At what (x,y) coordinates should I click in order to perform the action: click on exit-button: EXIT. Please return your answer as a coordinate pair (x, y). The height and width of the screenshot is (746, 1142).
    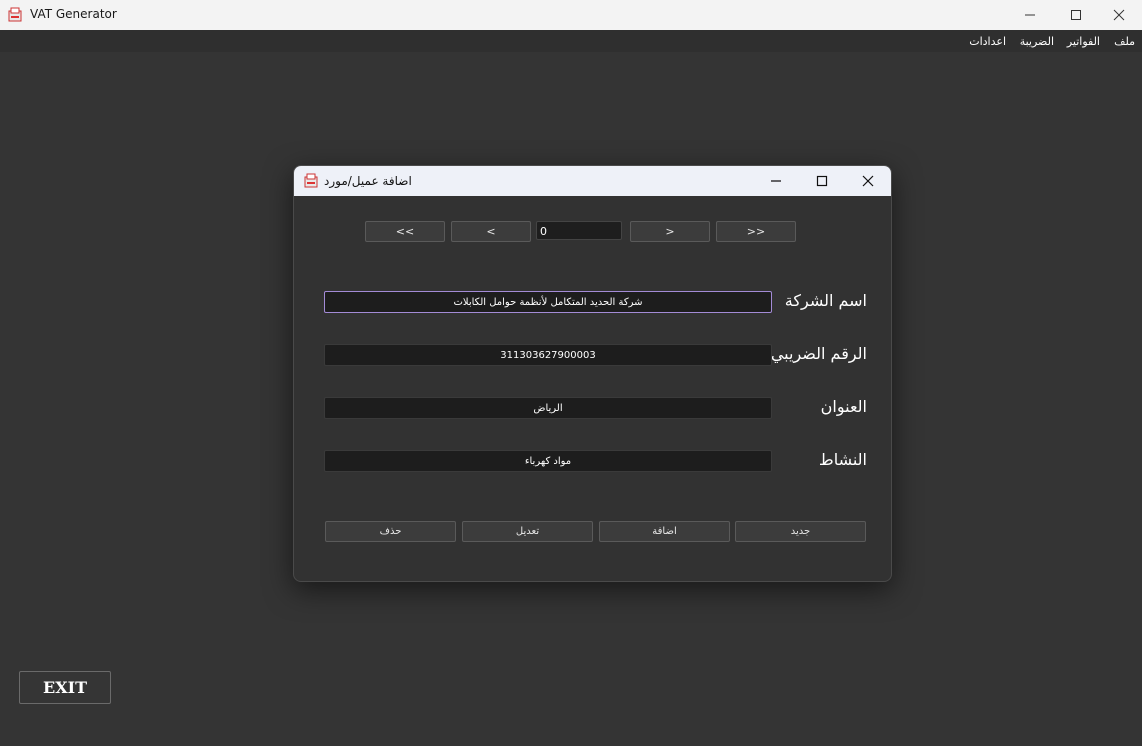
    Looking at the image, I should click on (65, 687).